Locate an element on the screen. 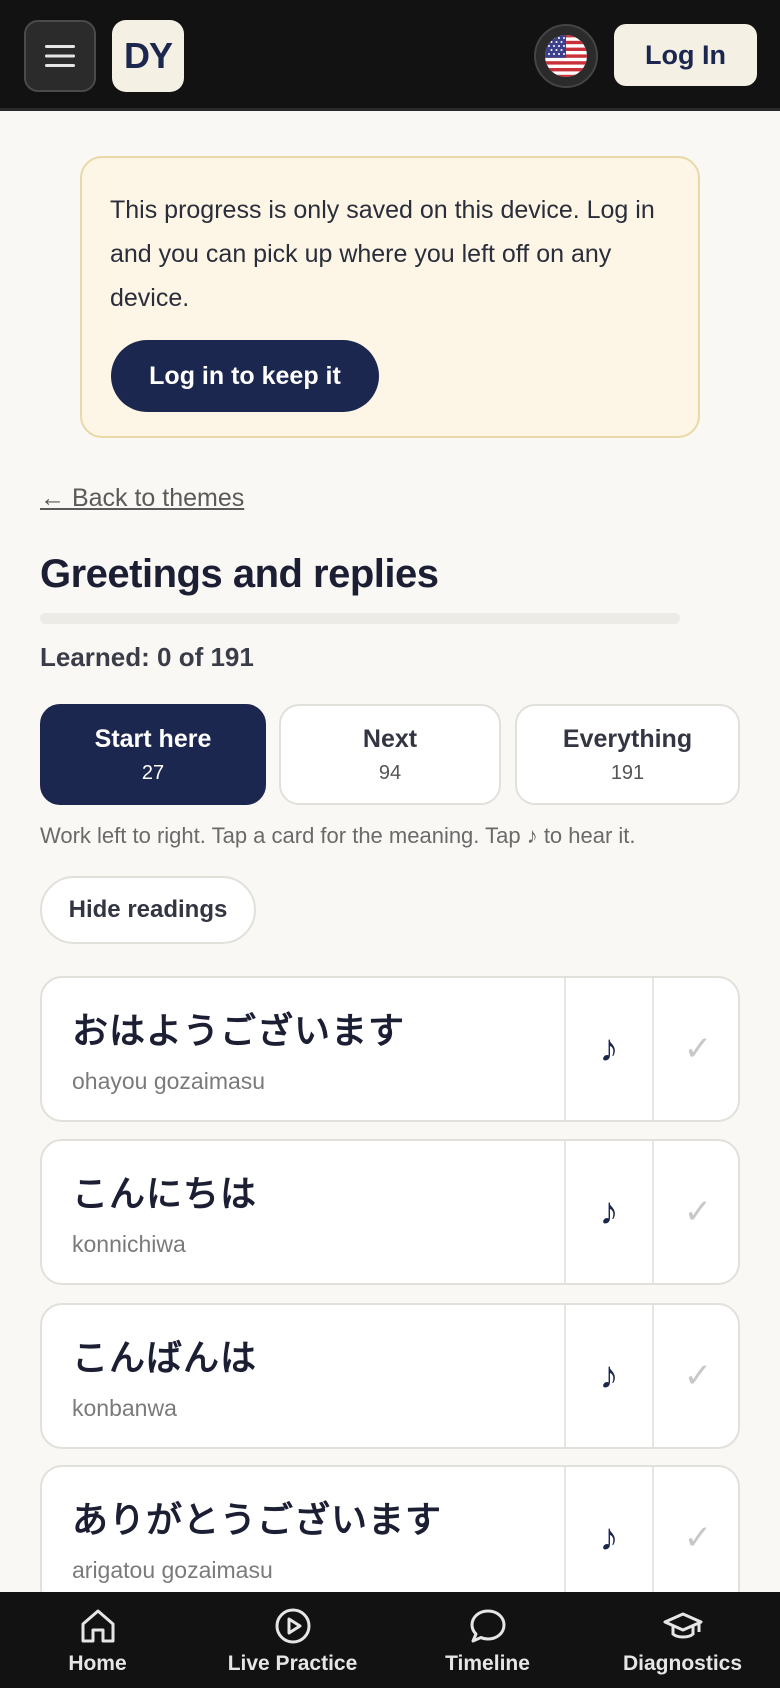 This screenshot has width=780, height=1688. chat-bubble-icon is located at coordinates (487, 1626).